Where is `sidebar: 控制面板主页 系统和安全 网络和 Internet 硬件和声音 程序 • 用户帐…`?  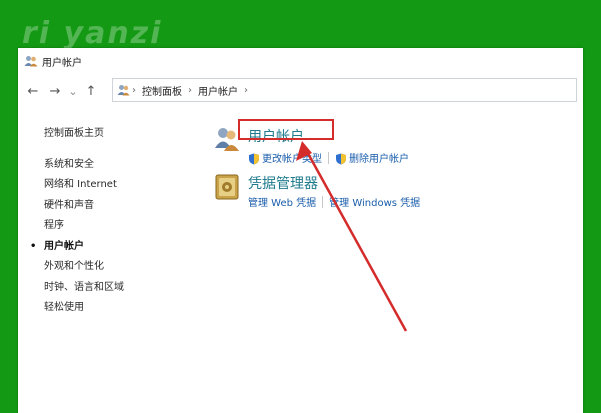
sidebar: 控制面板主页 系统和安全 网络和 Internet 硬件和声音 程序 • 用户帐… is located at coordinates (112, 221).